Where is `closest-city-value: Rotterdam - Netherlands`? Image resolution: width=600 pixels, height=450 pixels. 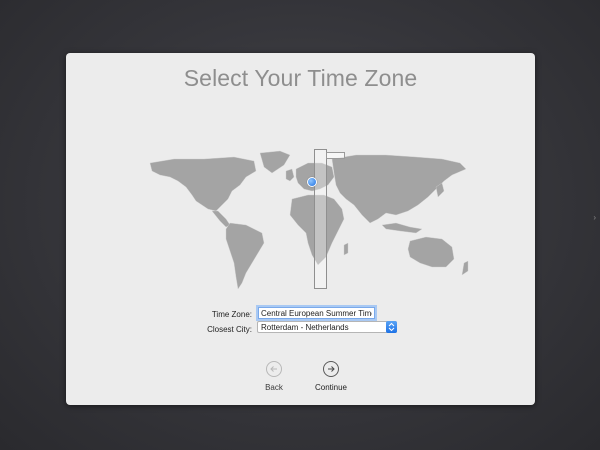
closest-city-value: Rotterdam - Netherlands is located at coordinates (305, 327).